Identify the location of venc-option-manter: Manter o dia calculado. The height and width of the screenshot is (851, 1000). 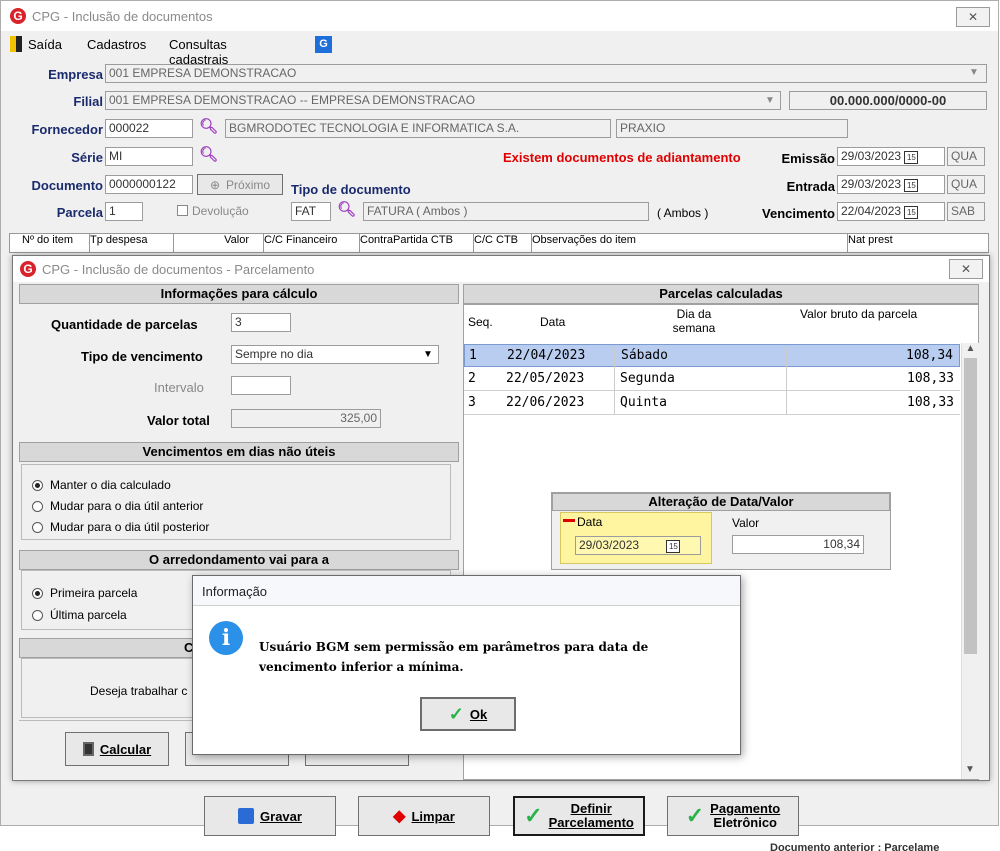
(101, 485).